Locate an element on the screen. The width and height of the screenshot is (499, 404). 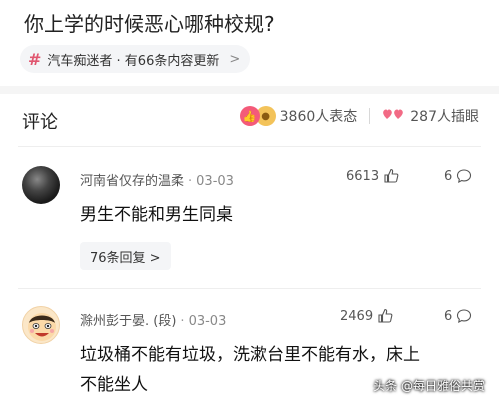
comment-meta: 滁州彭于晏. (段) · 03-03 is located at coordinates (153, 321).